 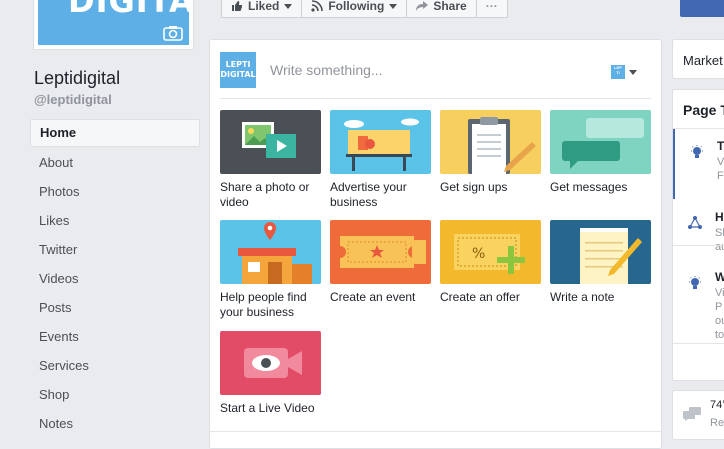 I want to click on tile-advertise-business: Advertise your business, so click(x=380, y=160).